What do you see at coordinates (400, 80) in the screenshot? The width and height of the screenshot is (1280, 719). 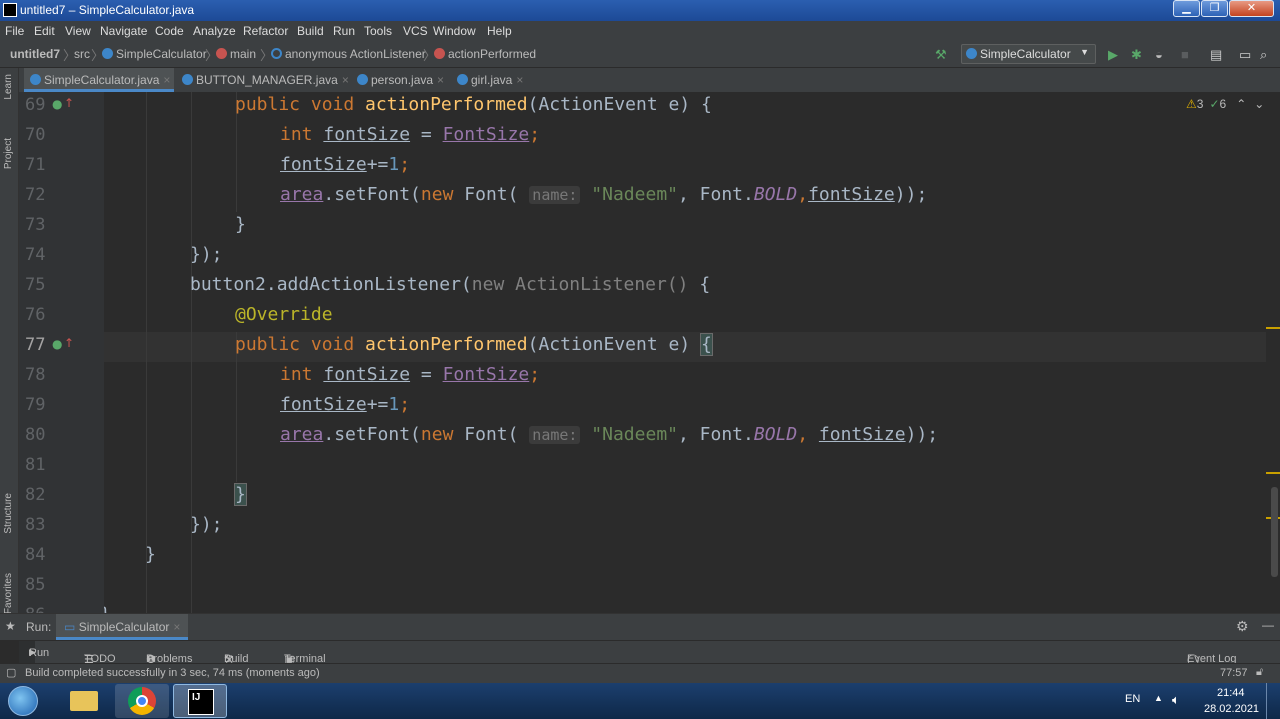 I see `tab-person: person.java ×` at bounding box center [400, 80].